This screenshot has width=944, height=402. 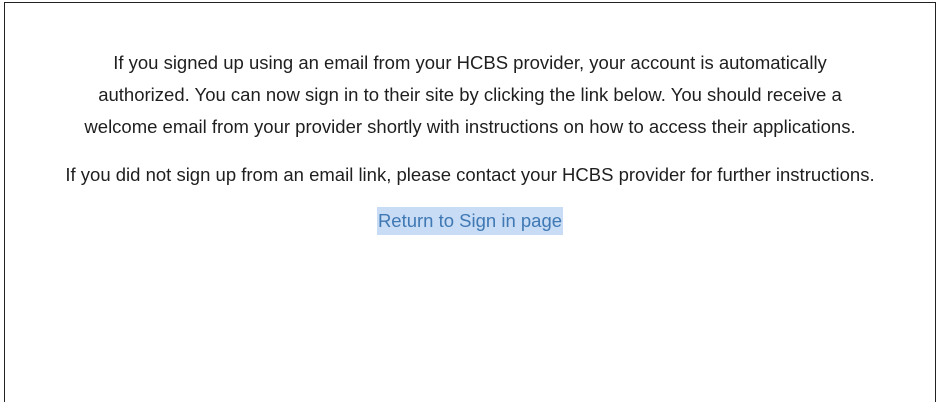 I want to click on link-row: Return to Sign in page, so click(x=470, y=221).